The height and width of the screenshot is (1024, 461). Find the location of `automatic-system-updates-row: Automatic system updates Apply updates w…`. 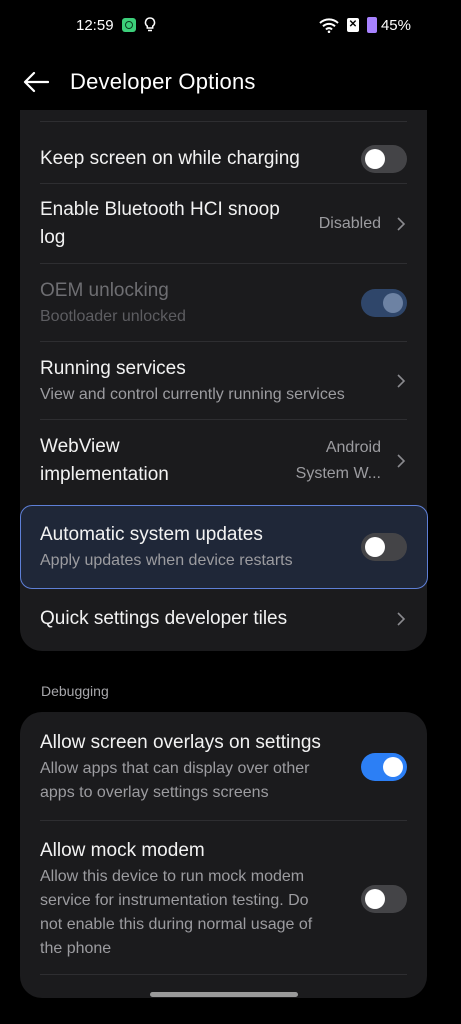

automatic-system-updates-row: Automatic system updates Apply updates w… is located at coordinates (223, 547).